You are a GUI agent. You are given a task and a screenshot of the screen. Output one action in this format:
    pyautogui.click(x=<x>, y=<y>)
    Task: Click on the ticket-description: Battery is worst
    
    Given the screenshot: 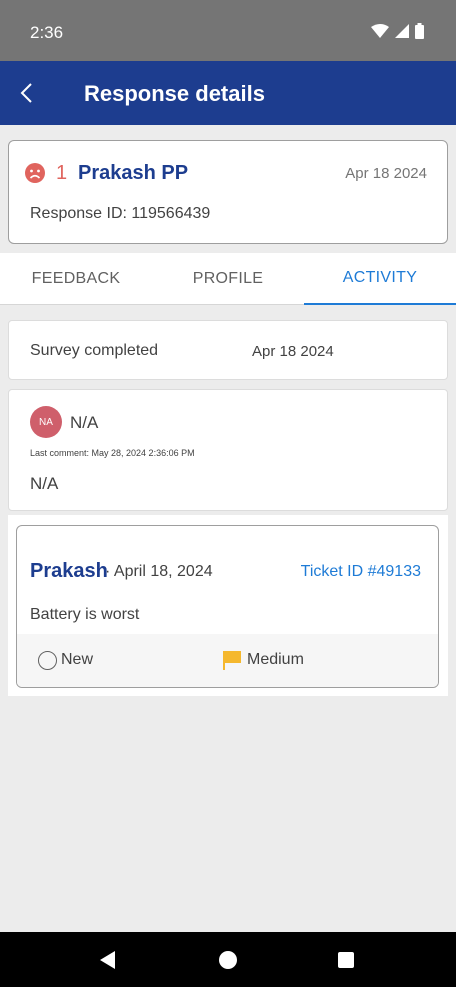 What is the action you would take?
    pyautogui.click(x=85, y=614)
    